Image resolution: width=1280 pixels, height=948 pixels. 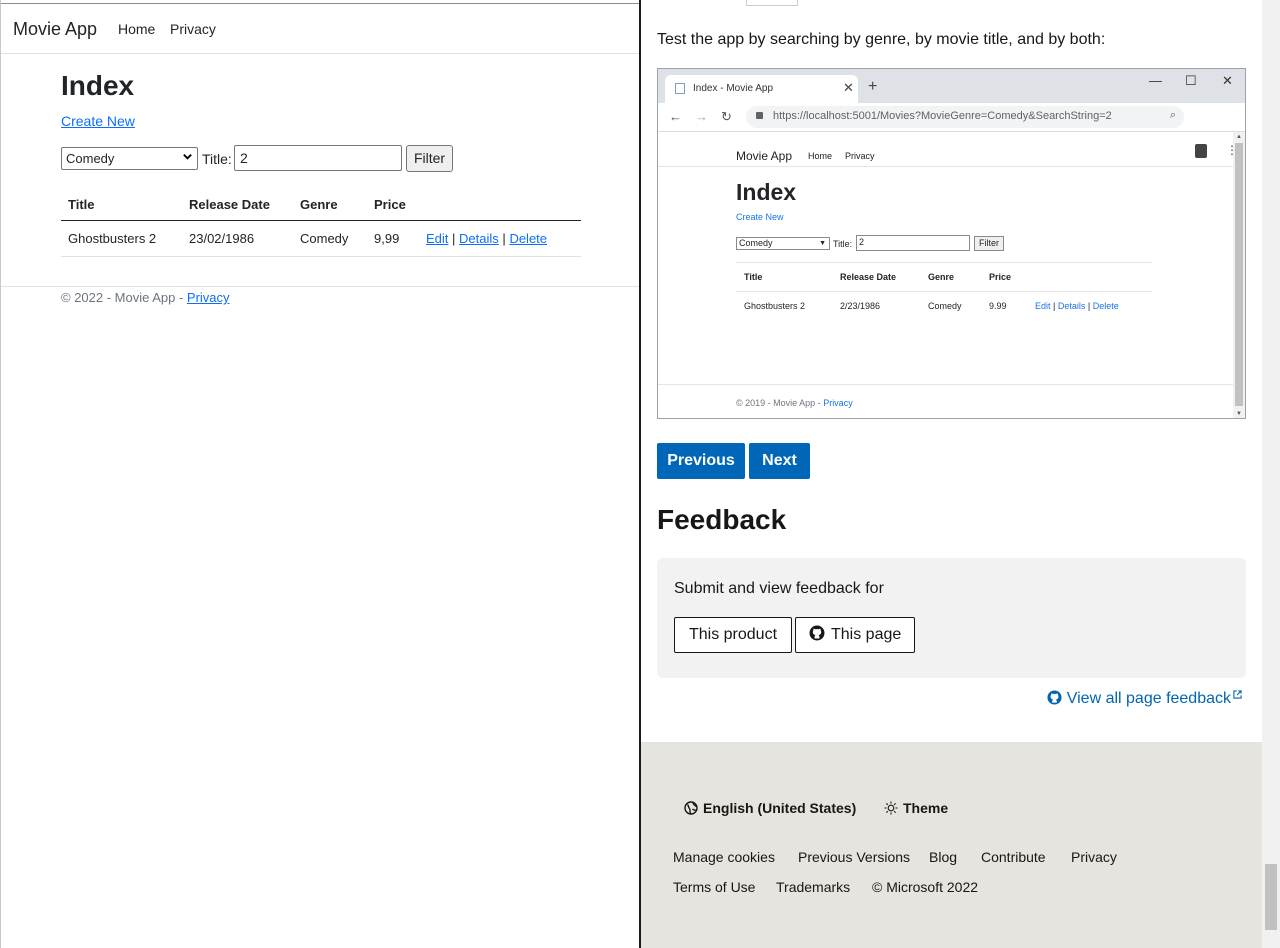 I want to click on sun-icon, so click(x=891, y=808).